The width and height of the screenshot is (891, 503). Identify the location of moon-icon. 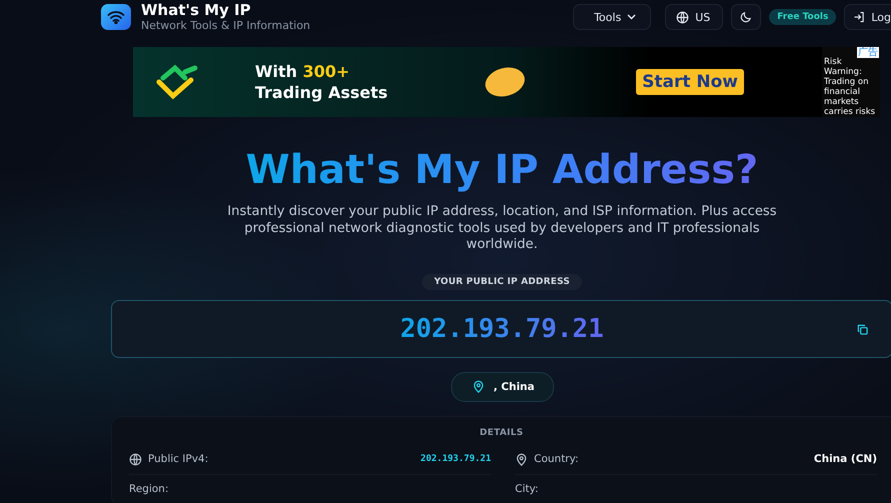
(746, 17).